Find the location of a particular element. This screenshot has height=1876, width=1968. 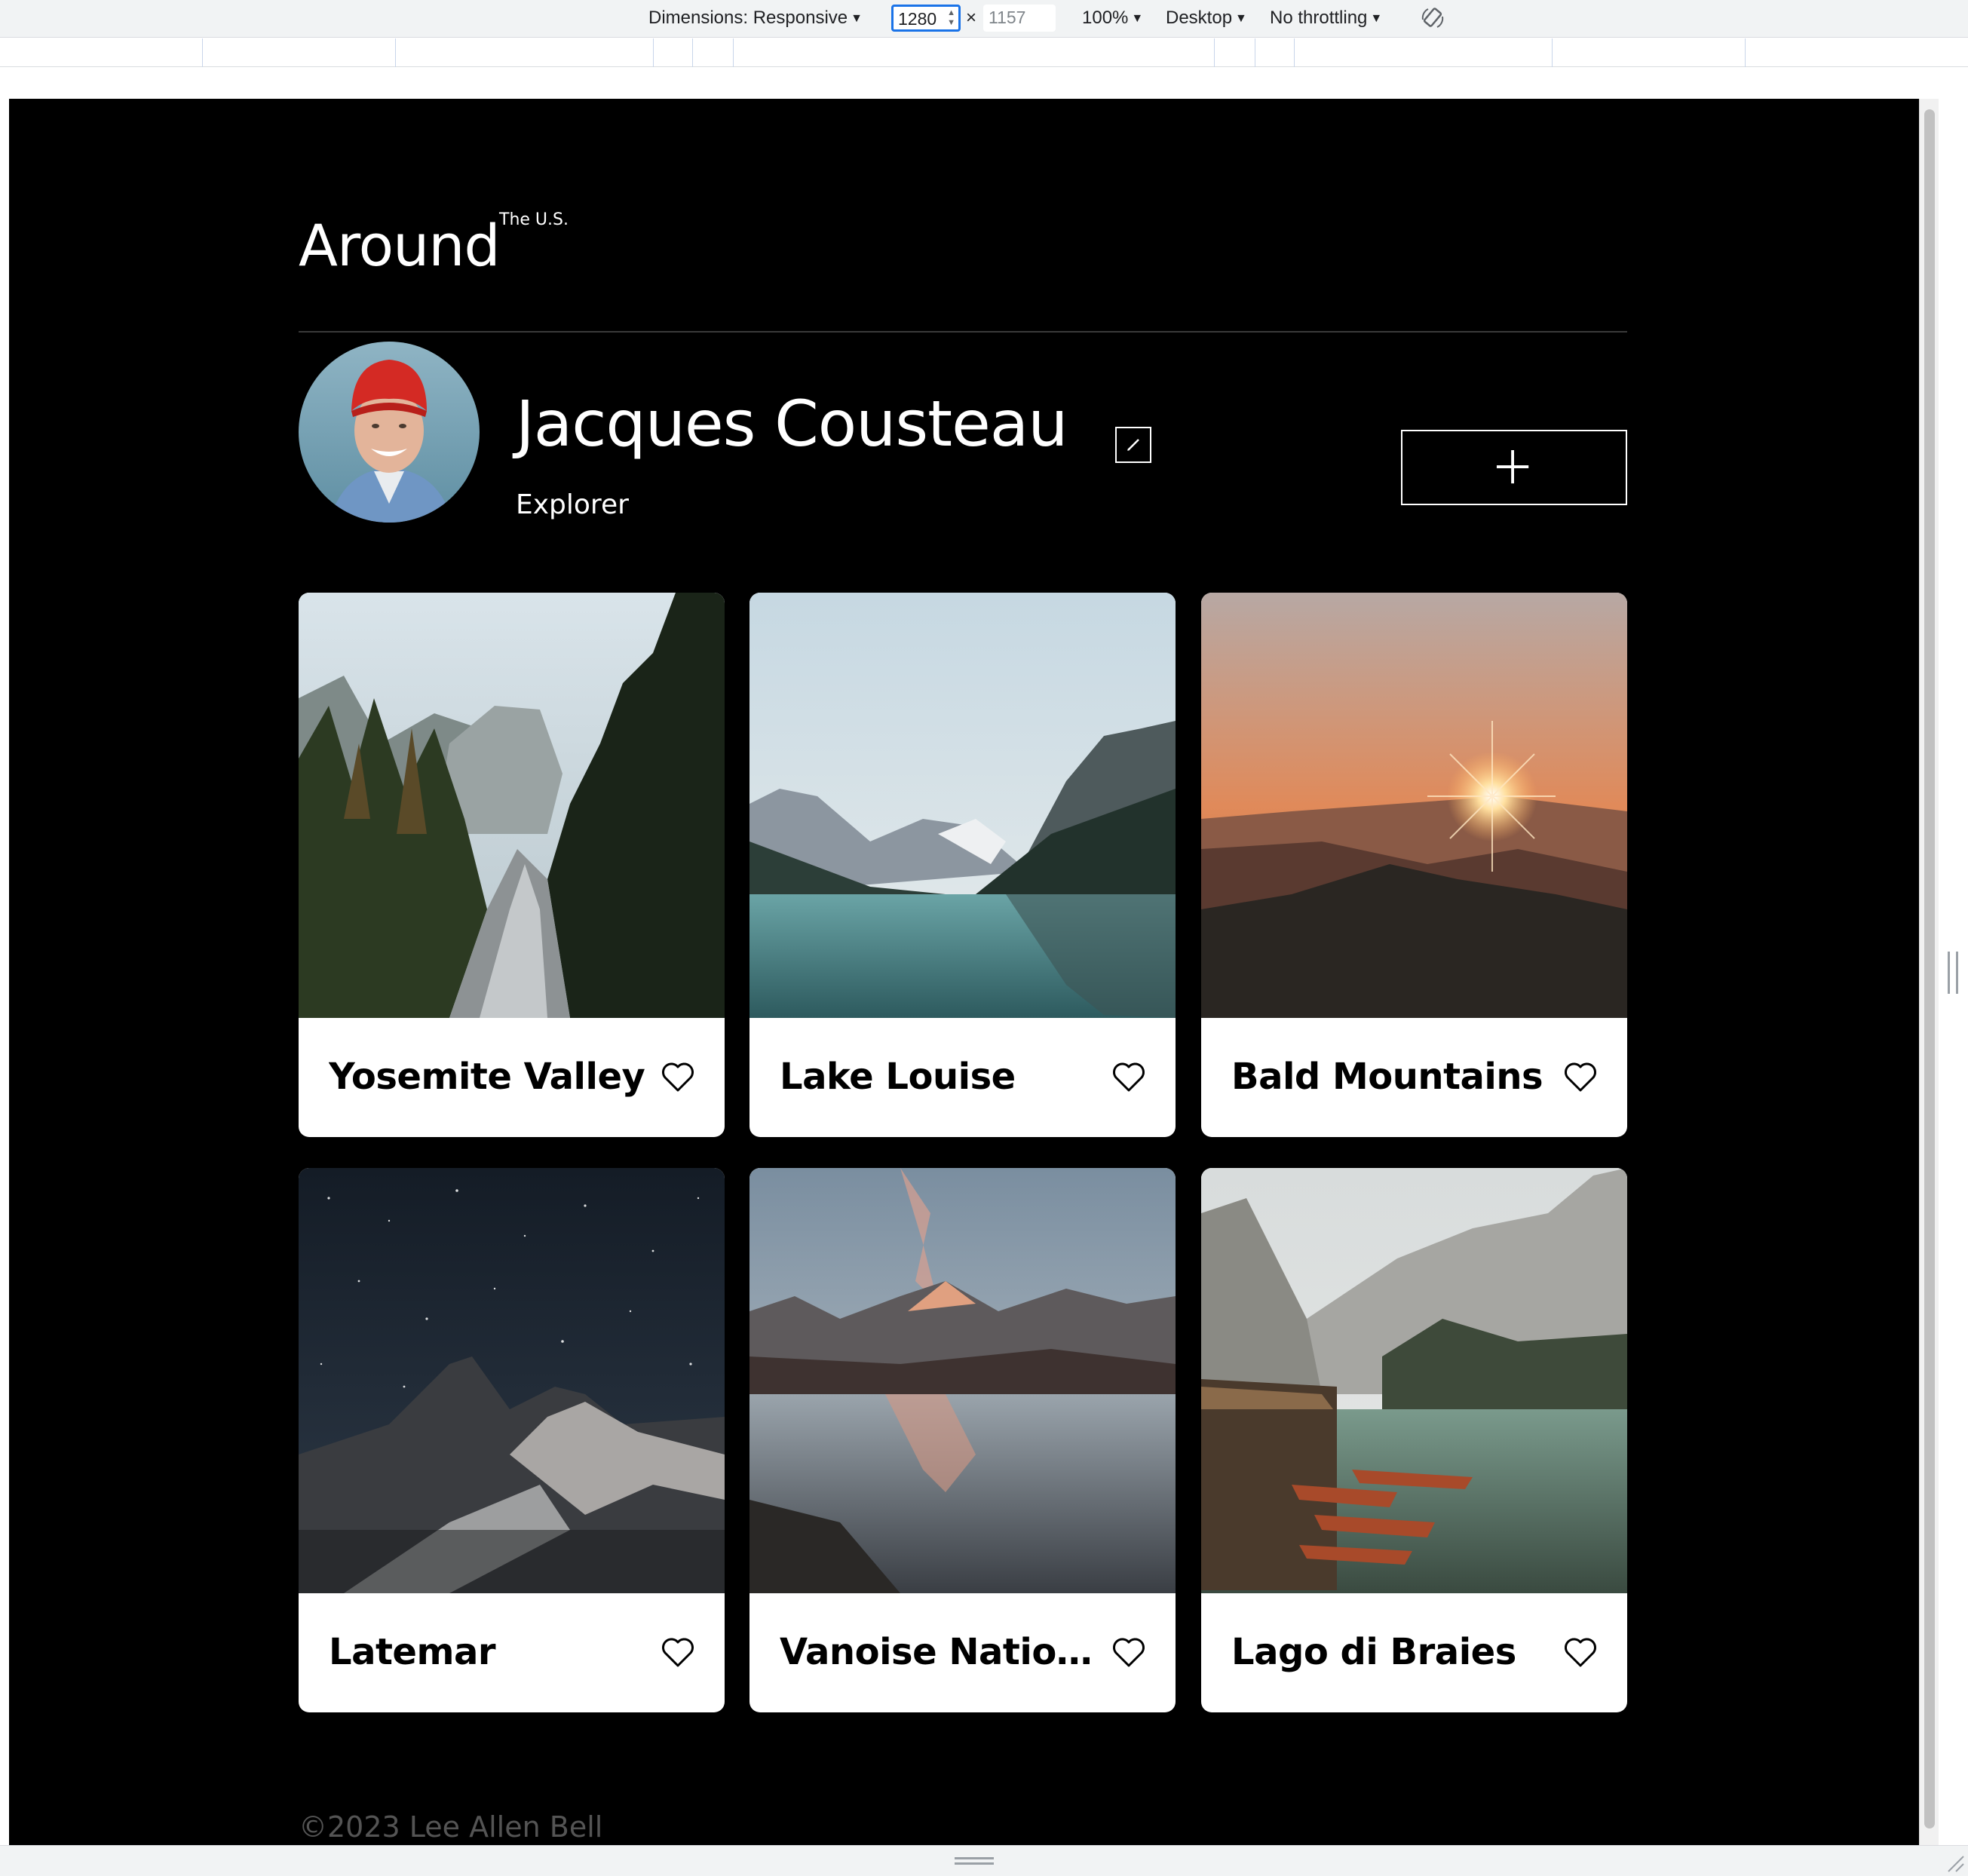

logo: Around is located at coordinates (400, 245).